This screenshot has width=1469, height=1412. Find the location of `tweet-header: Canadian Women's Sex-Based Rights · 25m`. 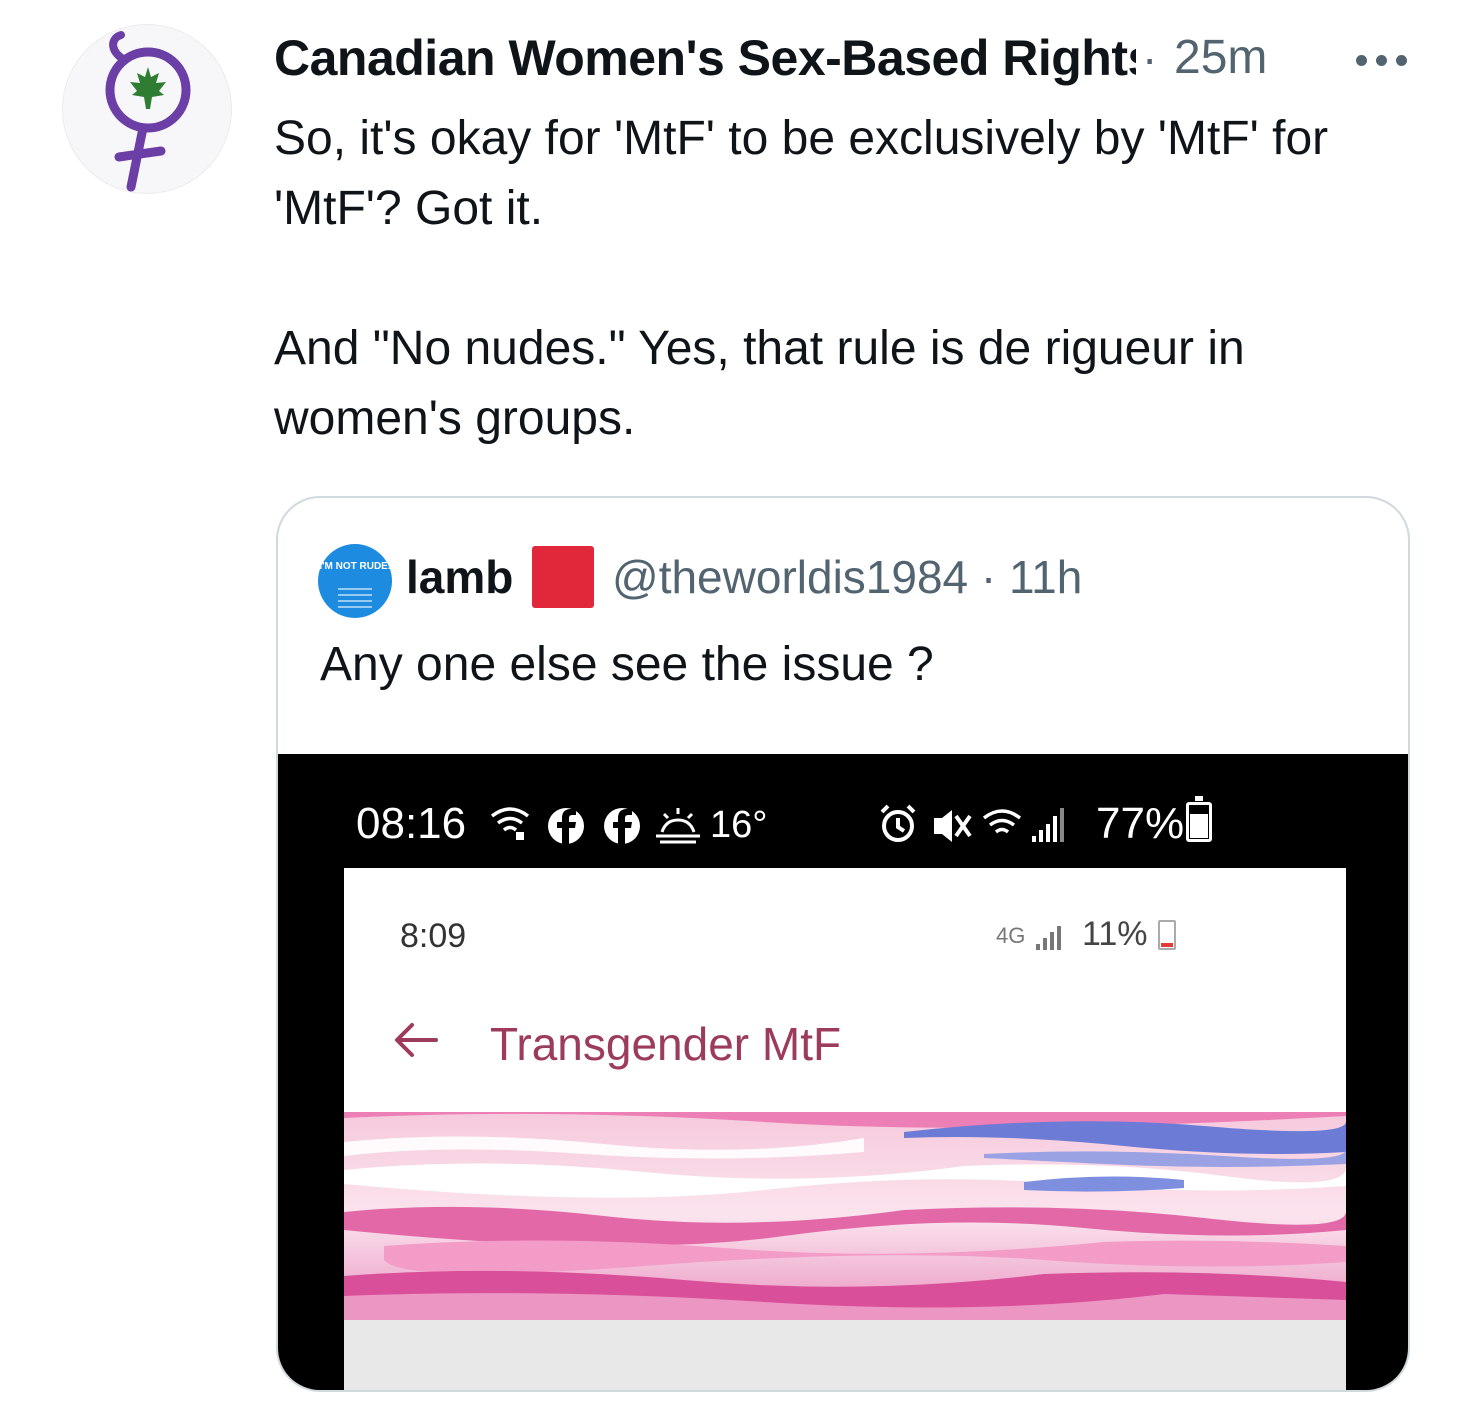

tweet-header: Canadian Women's Sex-Based Rights · 25m is located at coordinates (849, 58).